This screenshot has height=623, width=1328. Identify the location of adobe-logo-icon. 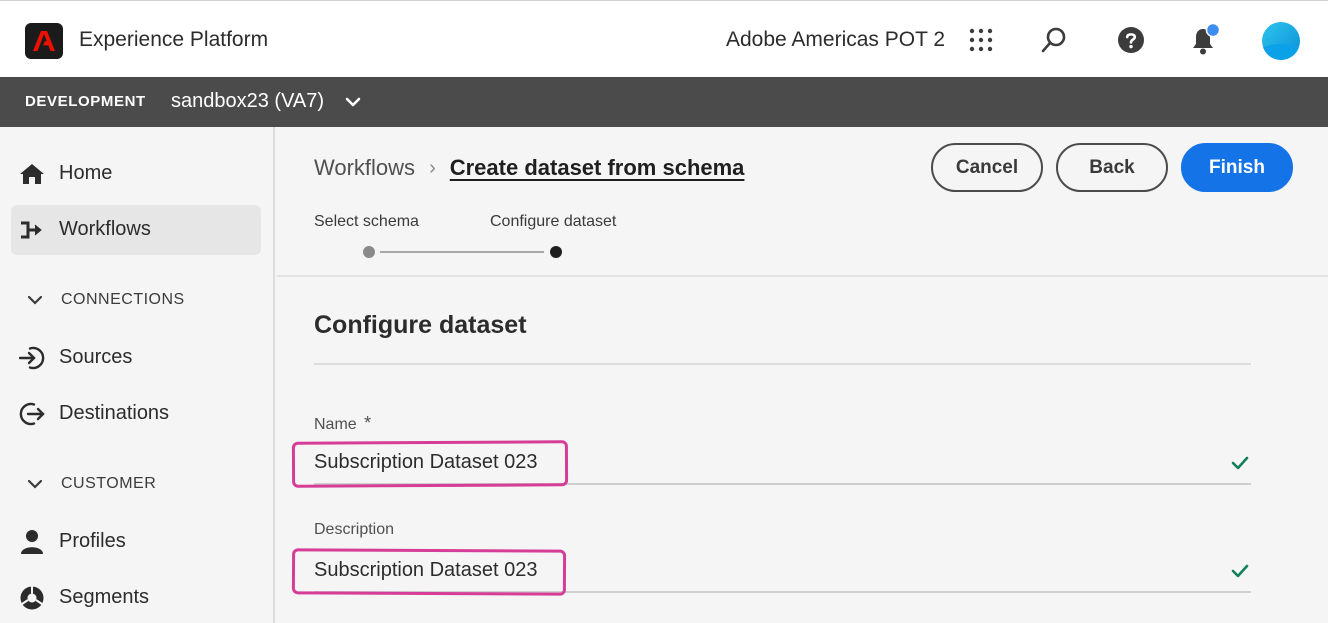
(44, 41).